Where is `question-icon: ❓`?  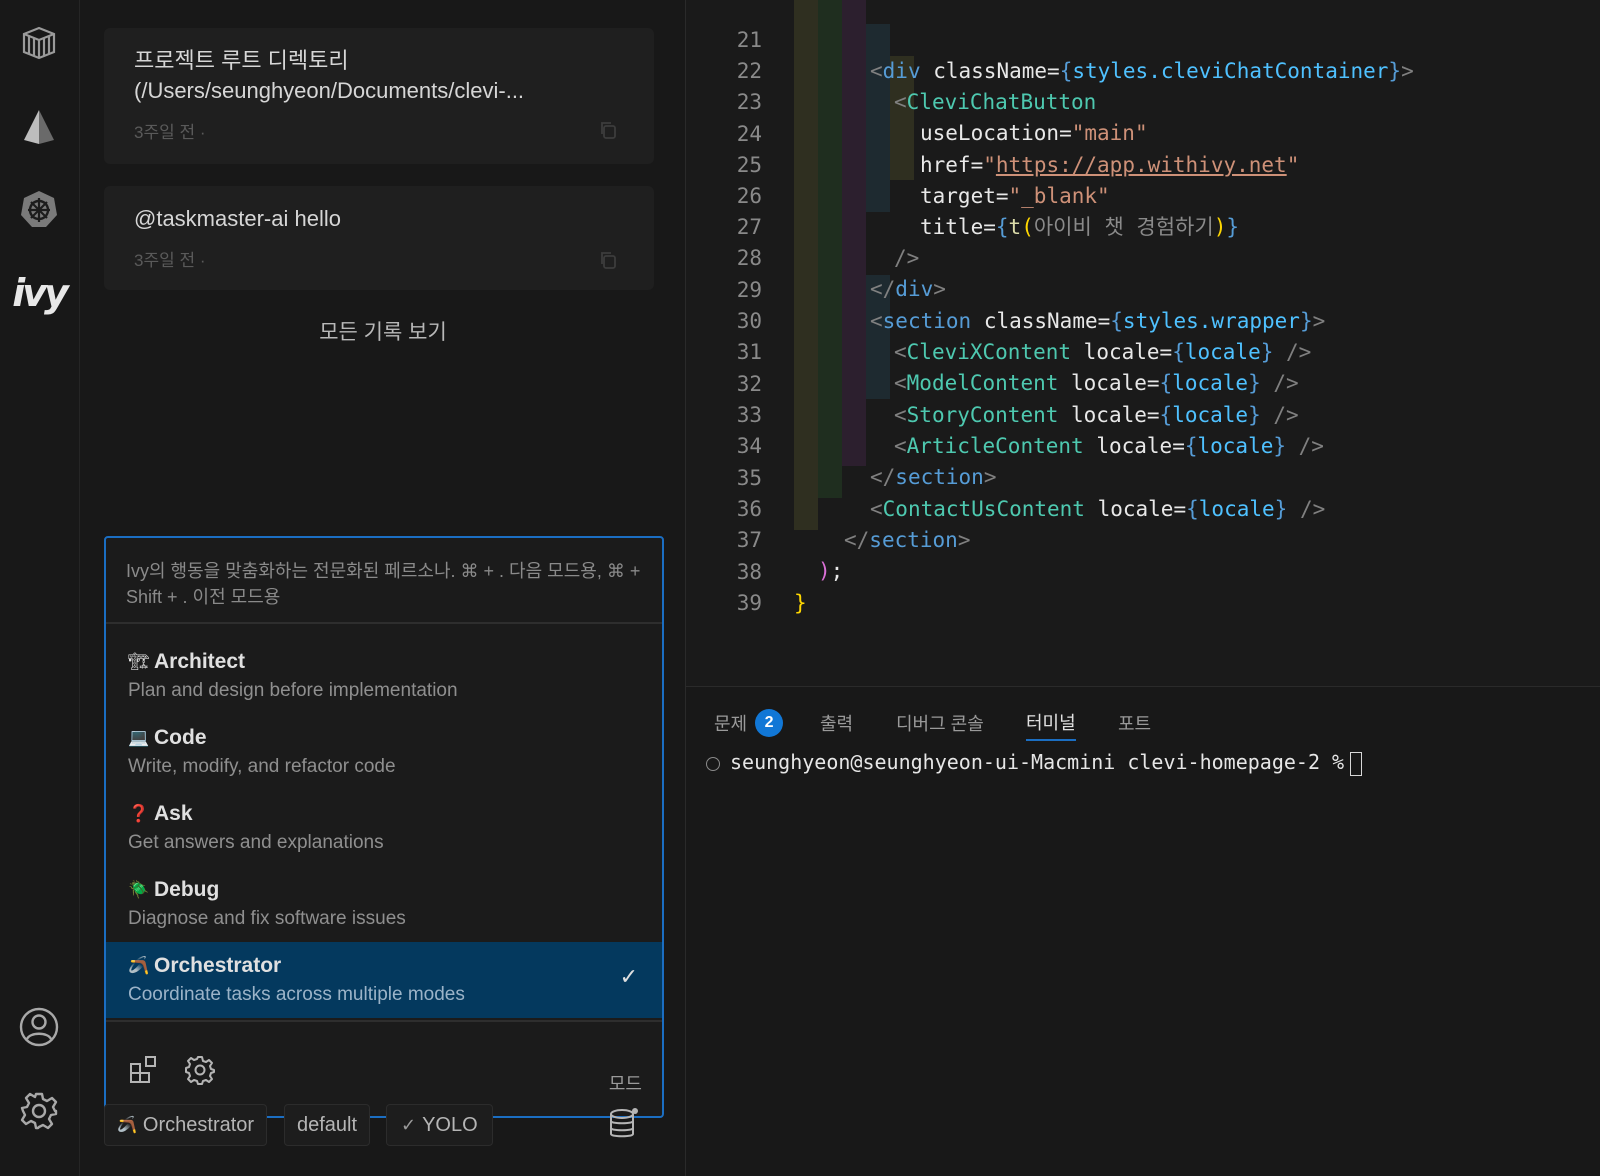
question-icon: ❓ is located at coordinates (139, 813).